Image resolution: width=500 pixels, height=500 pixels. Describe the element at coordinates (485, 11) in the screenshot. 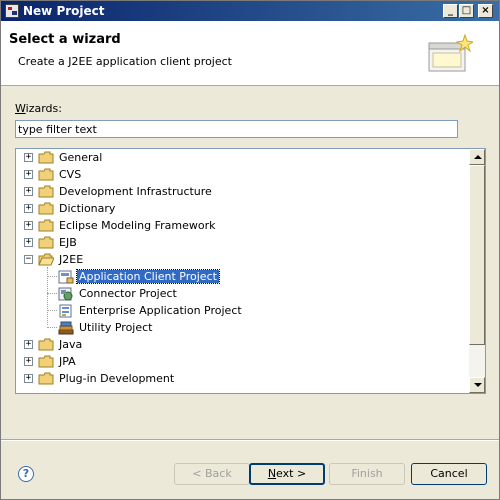

I see `close-button: ×` at that location.